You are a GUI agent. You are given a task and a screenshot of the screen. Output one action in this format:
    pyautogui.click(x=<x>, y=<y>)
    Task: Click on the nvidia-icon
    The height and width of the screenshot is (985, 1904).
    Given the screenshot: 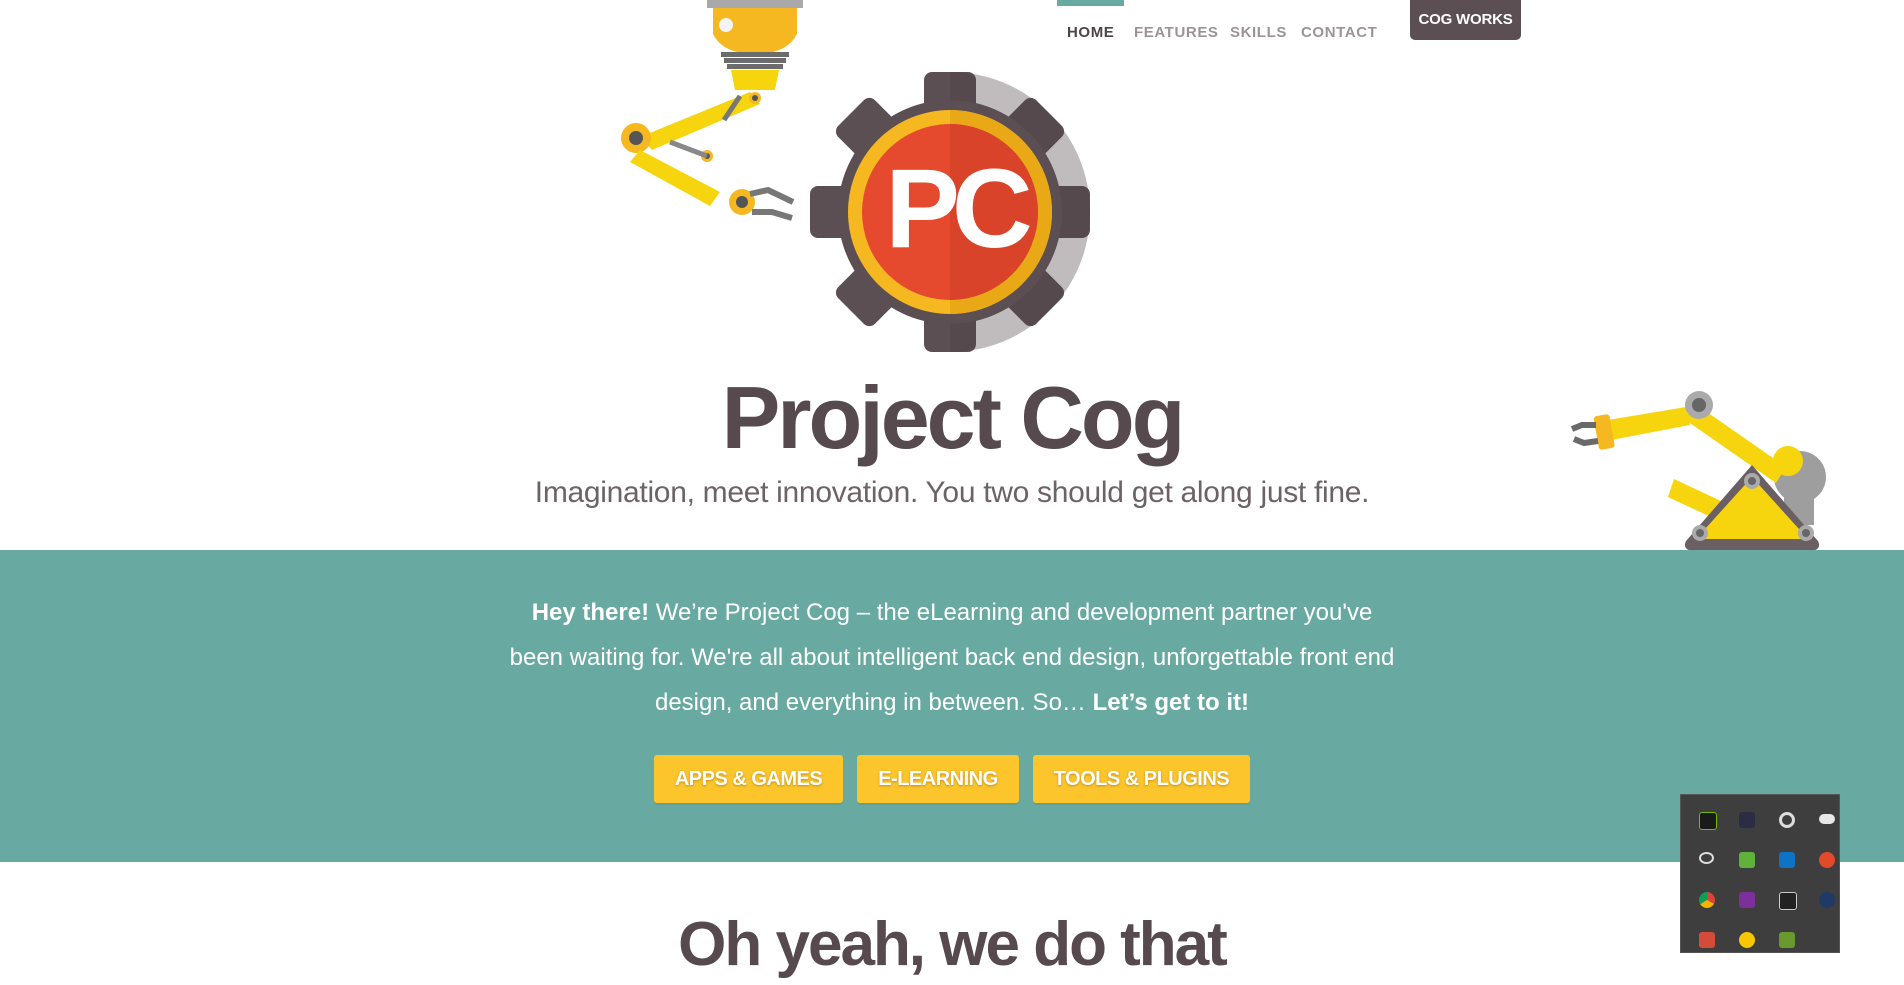 What is the action you would take?
    pyautogui.click(x=1708, y=821)
    